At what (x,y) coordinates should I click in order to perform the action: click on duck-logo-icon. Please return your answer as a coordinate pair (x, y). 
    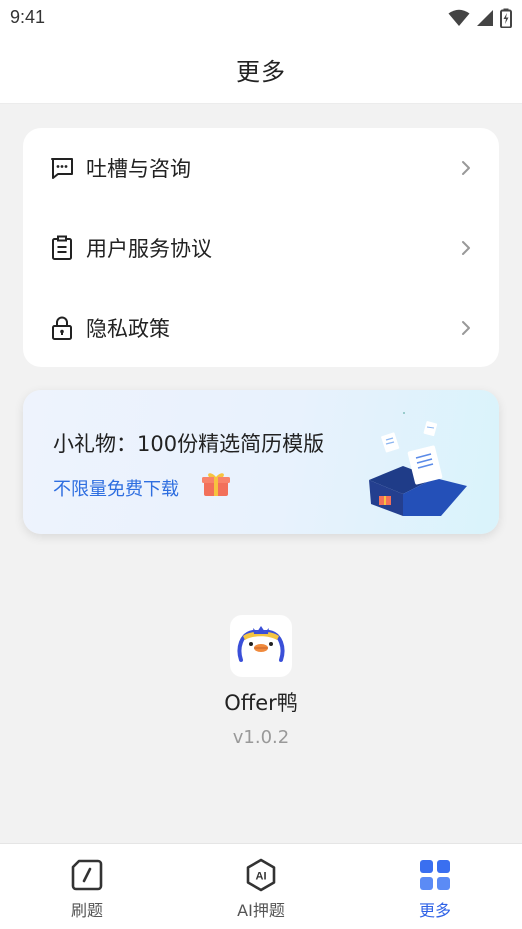
    Looking at the image, I should click on (261, 644).